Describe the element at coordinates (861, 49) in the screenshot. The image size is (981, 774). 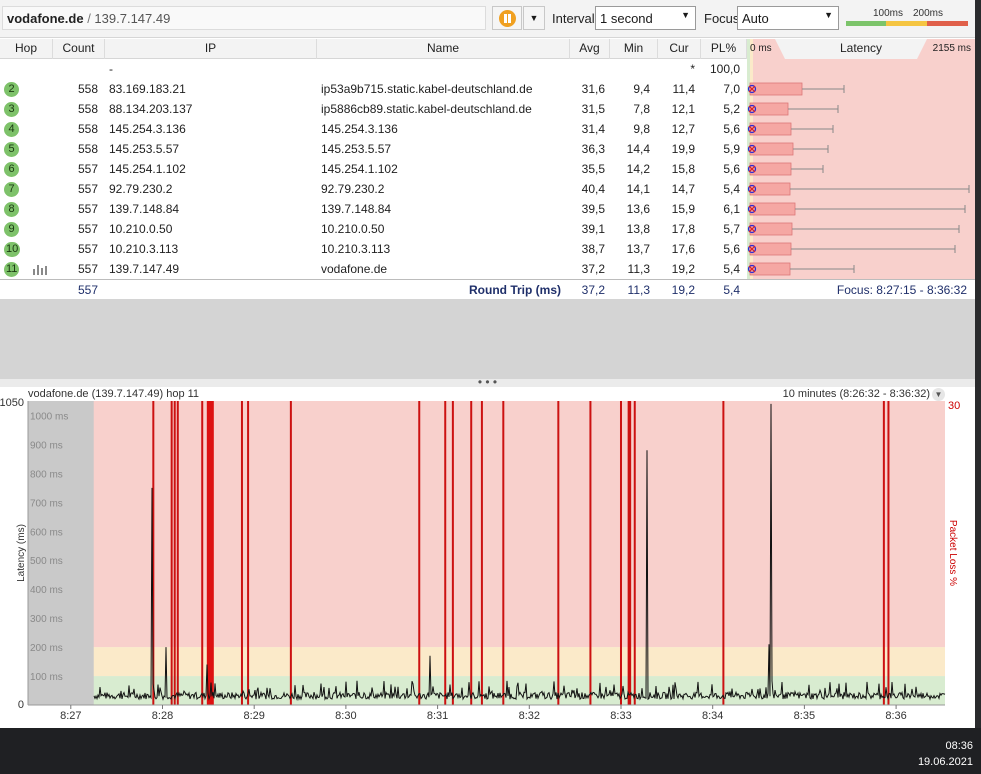
I see `col-latency: 0 ms Latency 2155 ms` at that location.